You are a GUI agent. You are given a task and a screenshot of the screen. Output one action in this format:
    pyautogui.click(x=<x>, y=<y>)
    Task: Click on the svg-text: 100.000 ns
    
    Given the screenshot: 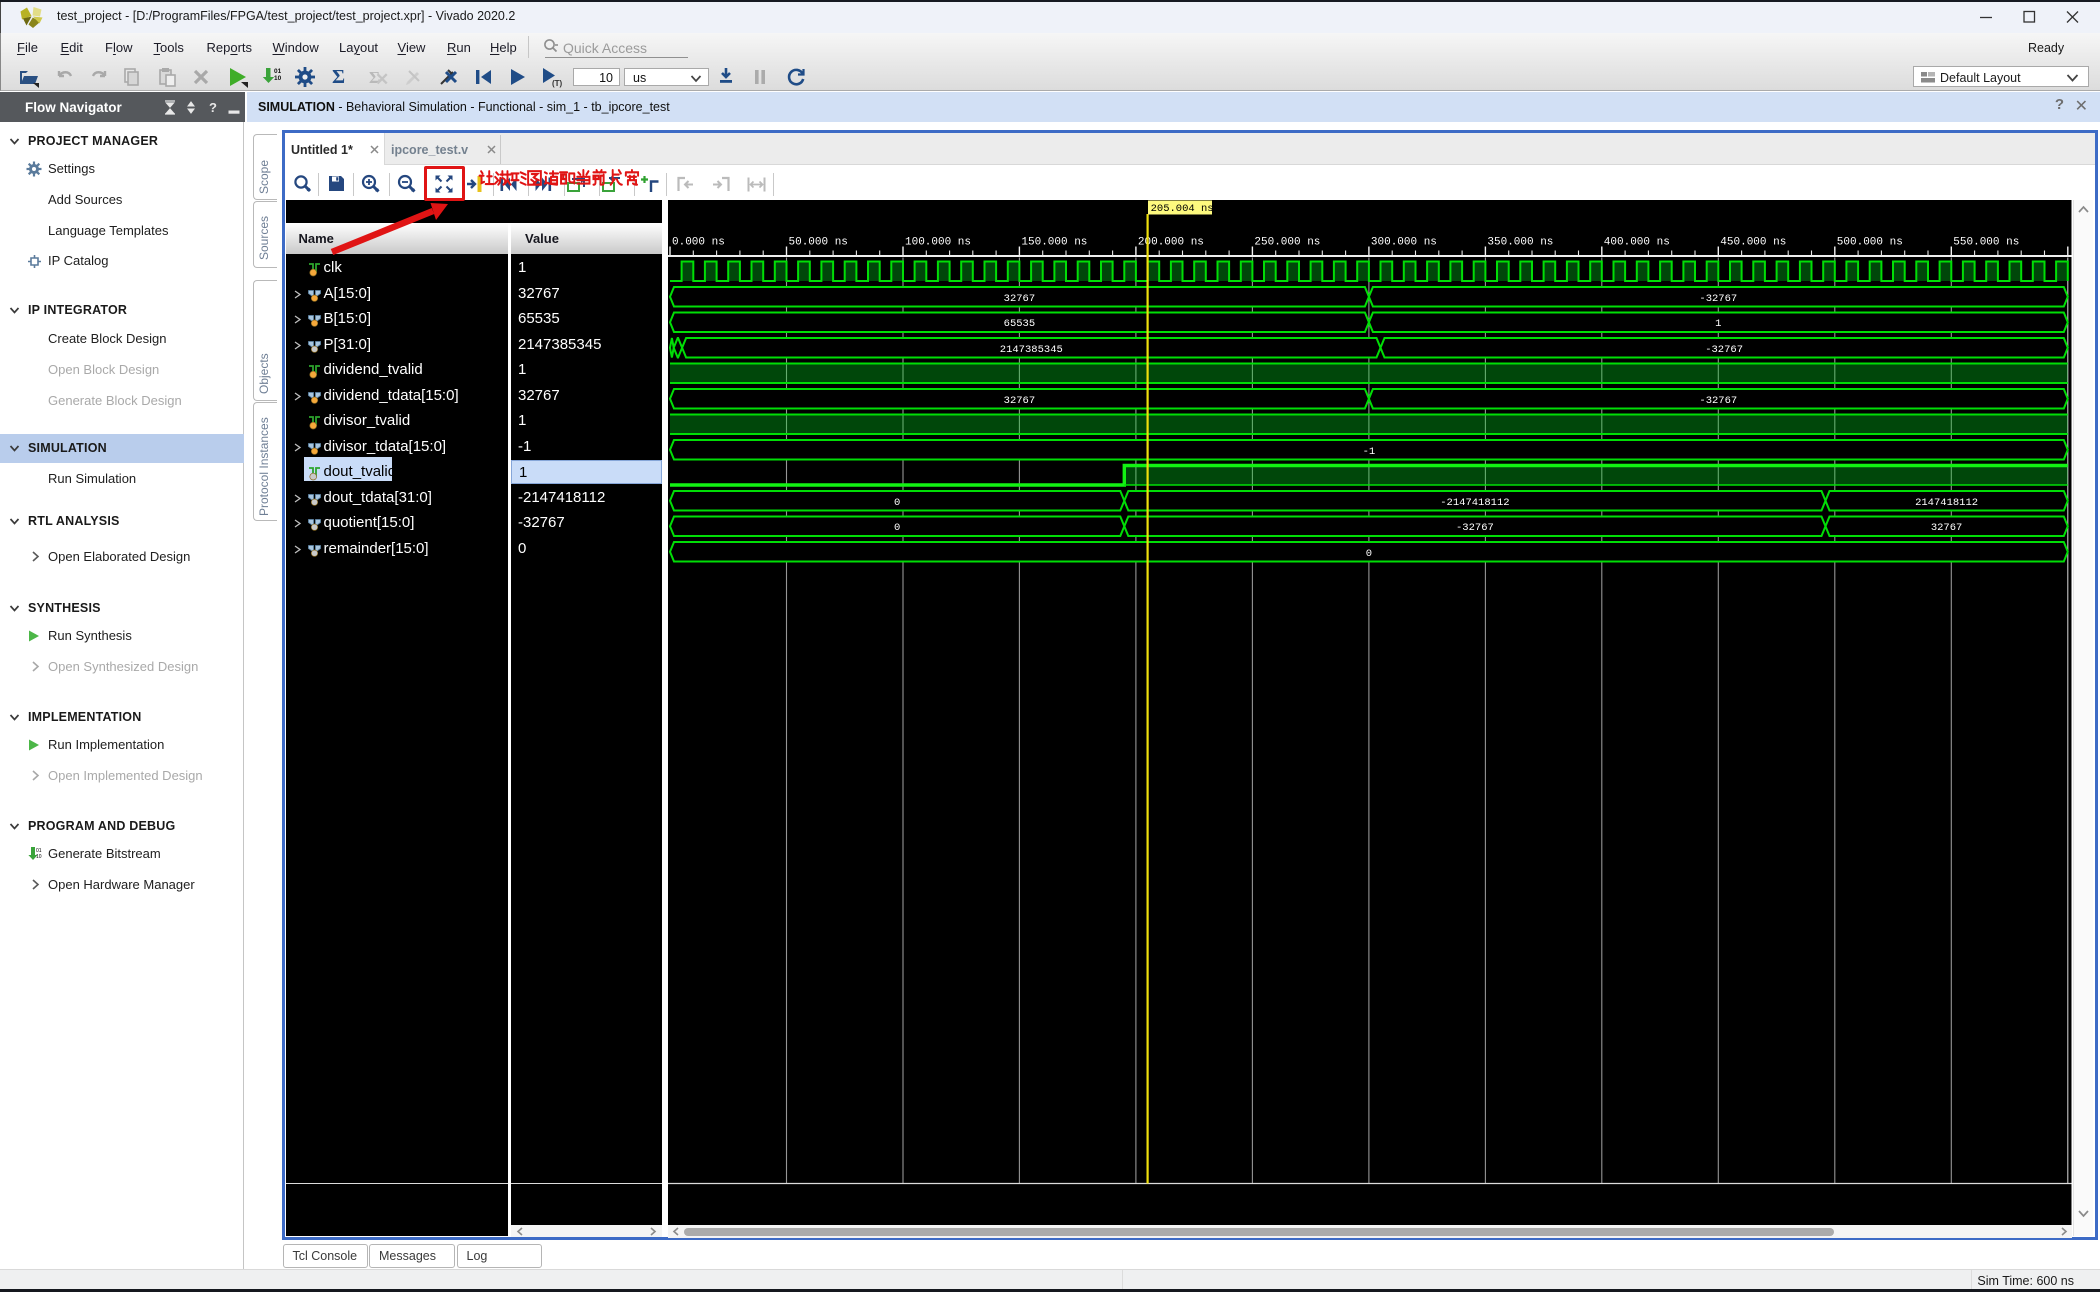 What is the action you would take?
    pyautogui.click(x=938, y=242)
    